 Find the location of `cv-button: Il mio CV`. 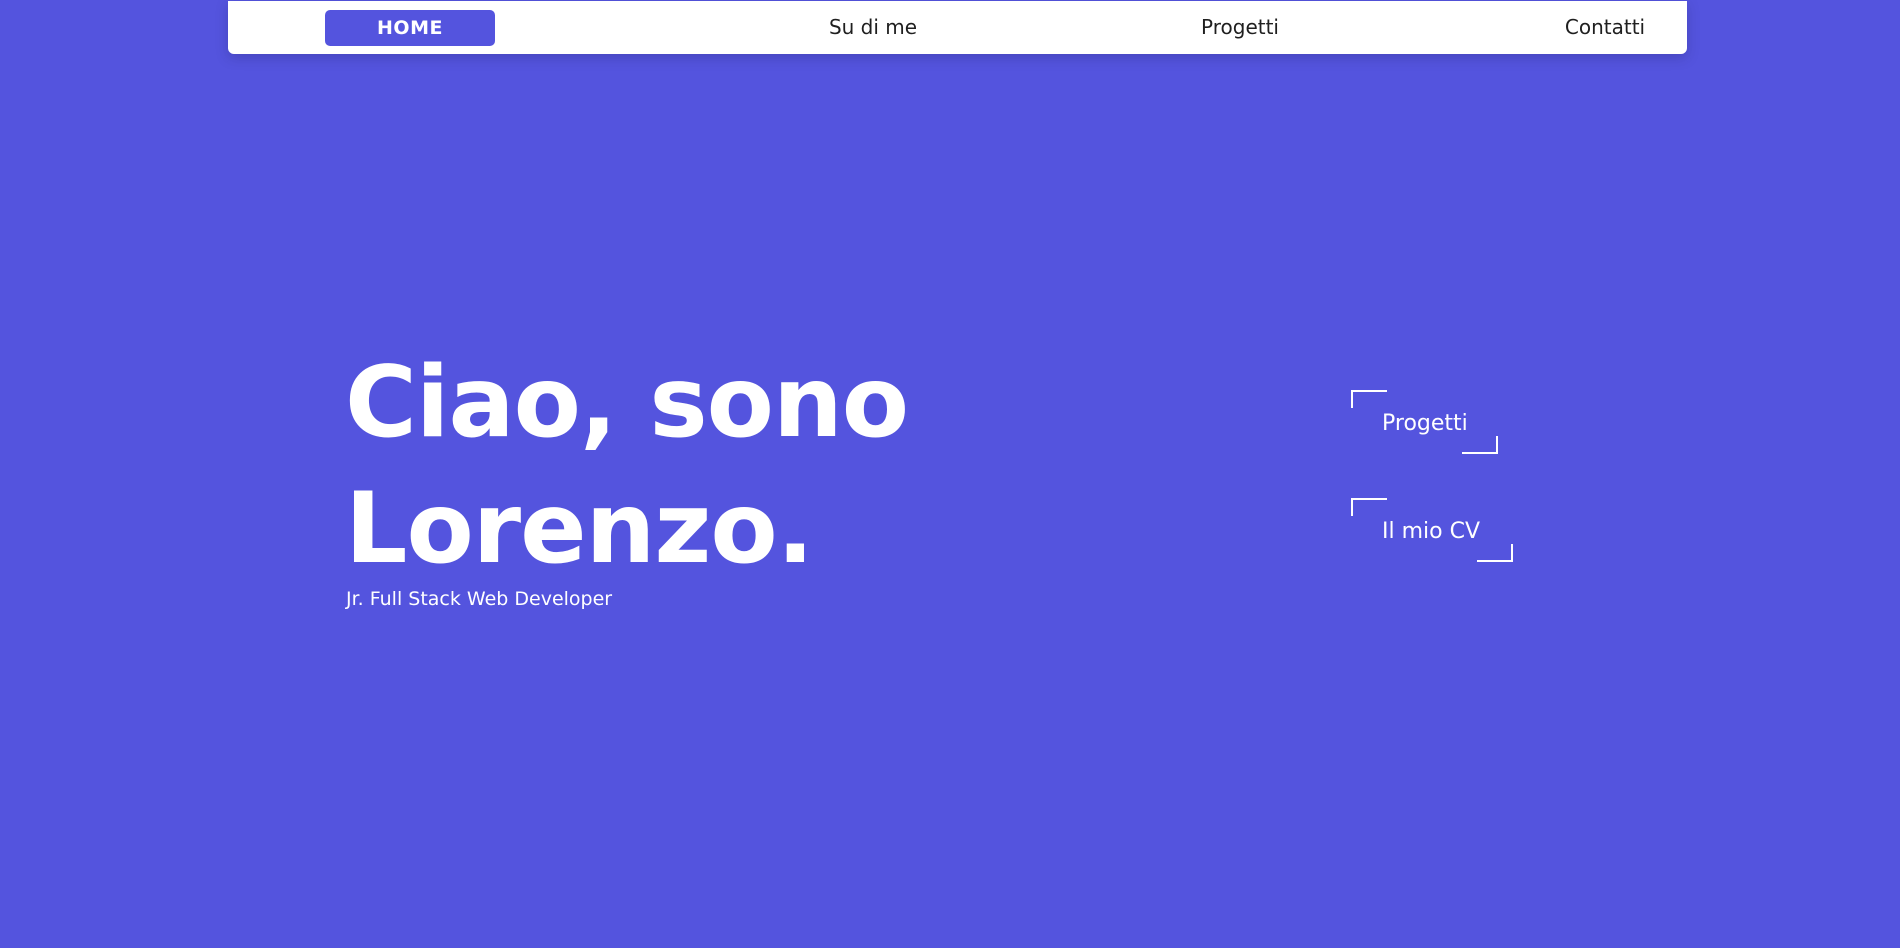

cv-button: Il mio CV is located at coordinates (1432, 530).